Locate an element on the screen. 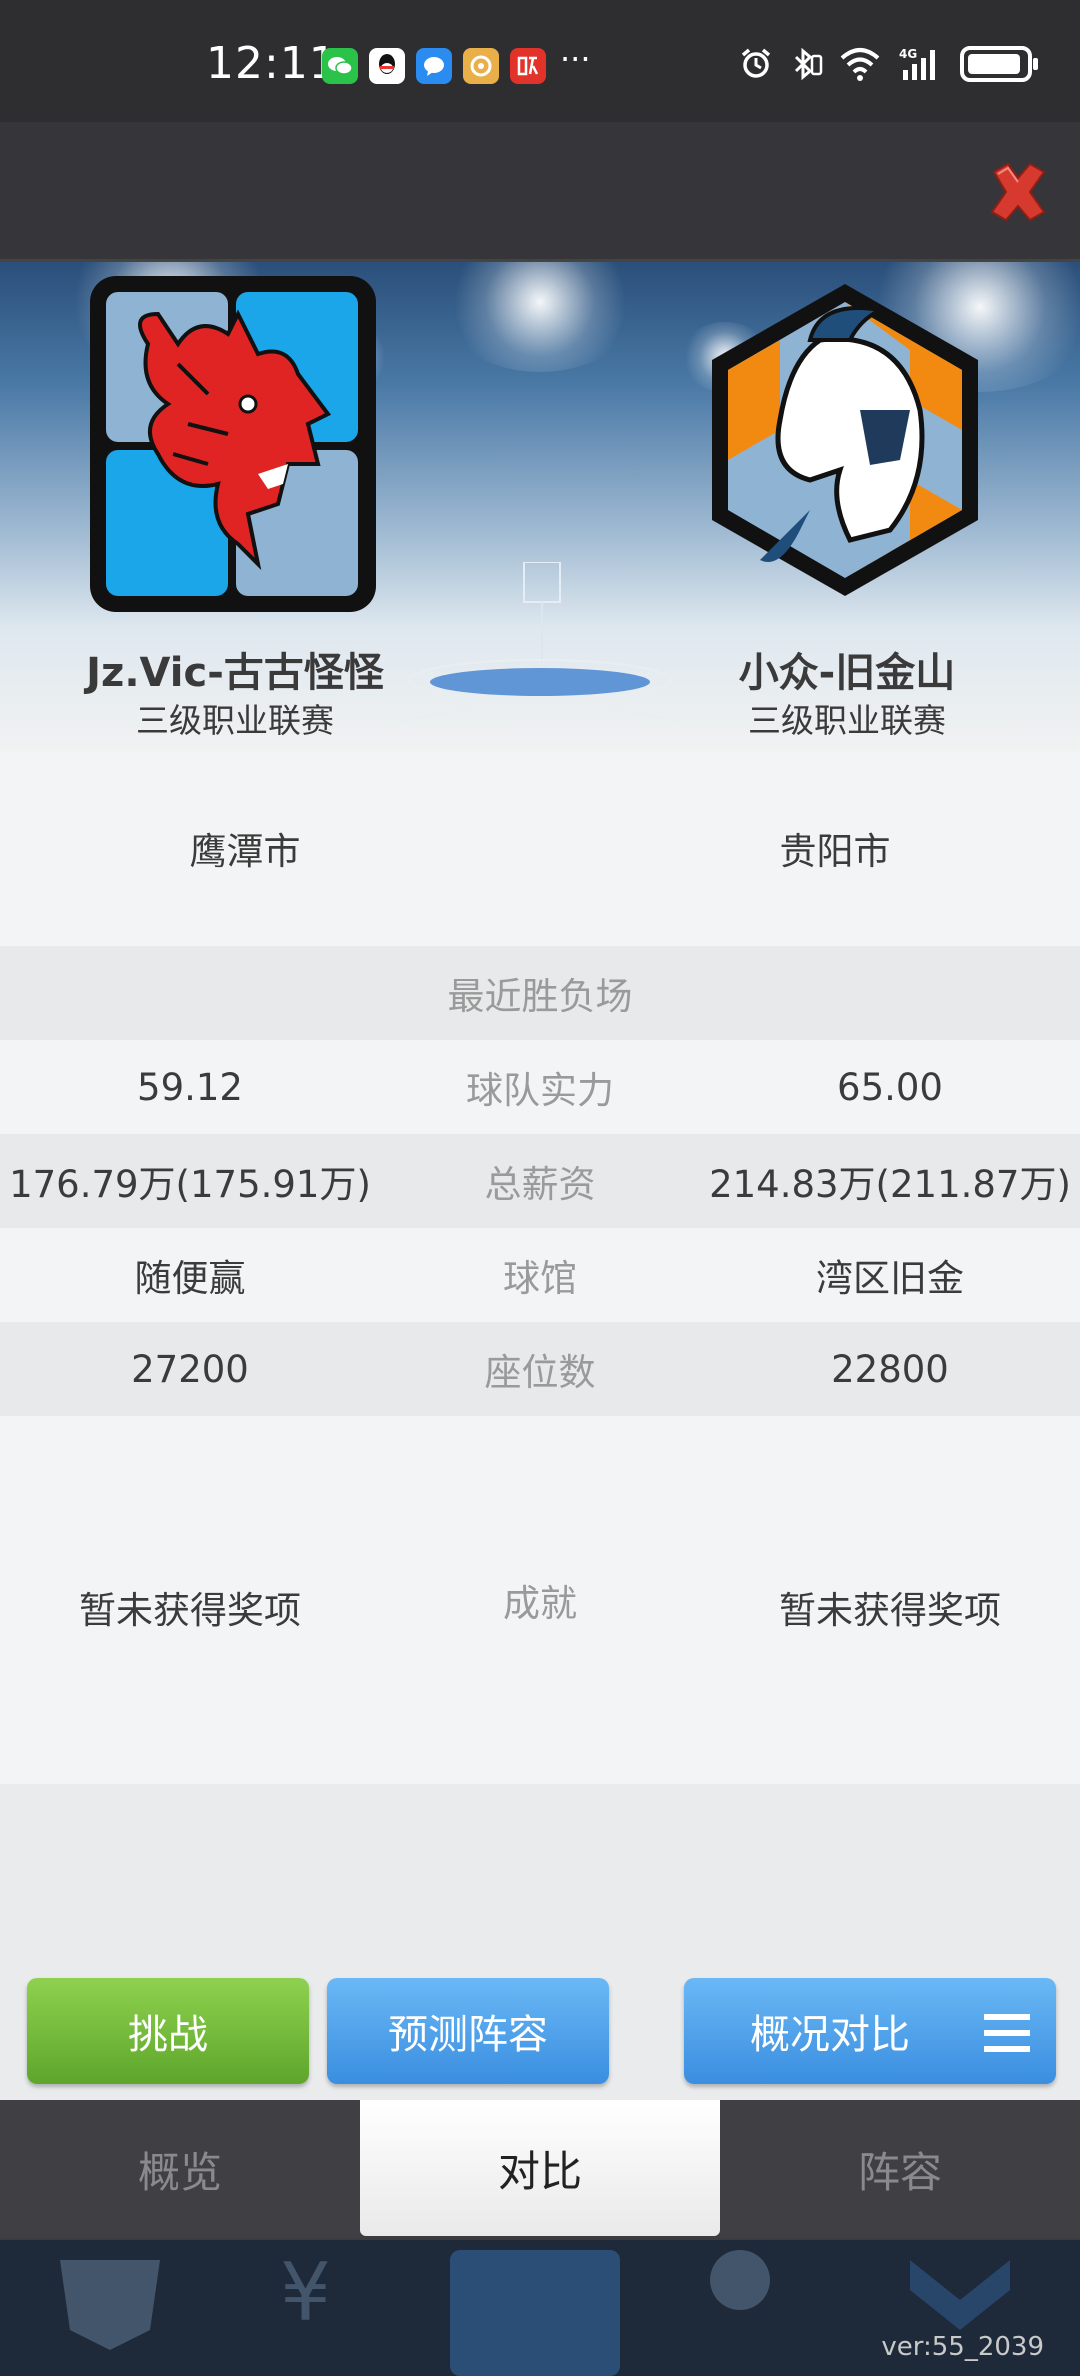 The image size is (1080, 2376). away-seats: 22800 is located at coordinates (890, 1369).